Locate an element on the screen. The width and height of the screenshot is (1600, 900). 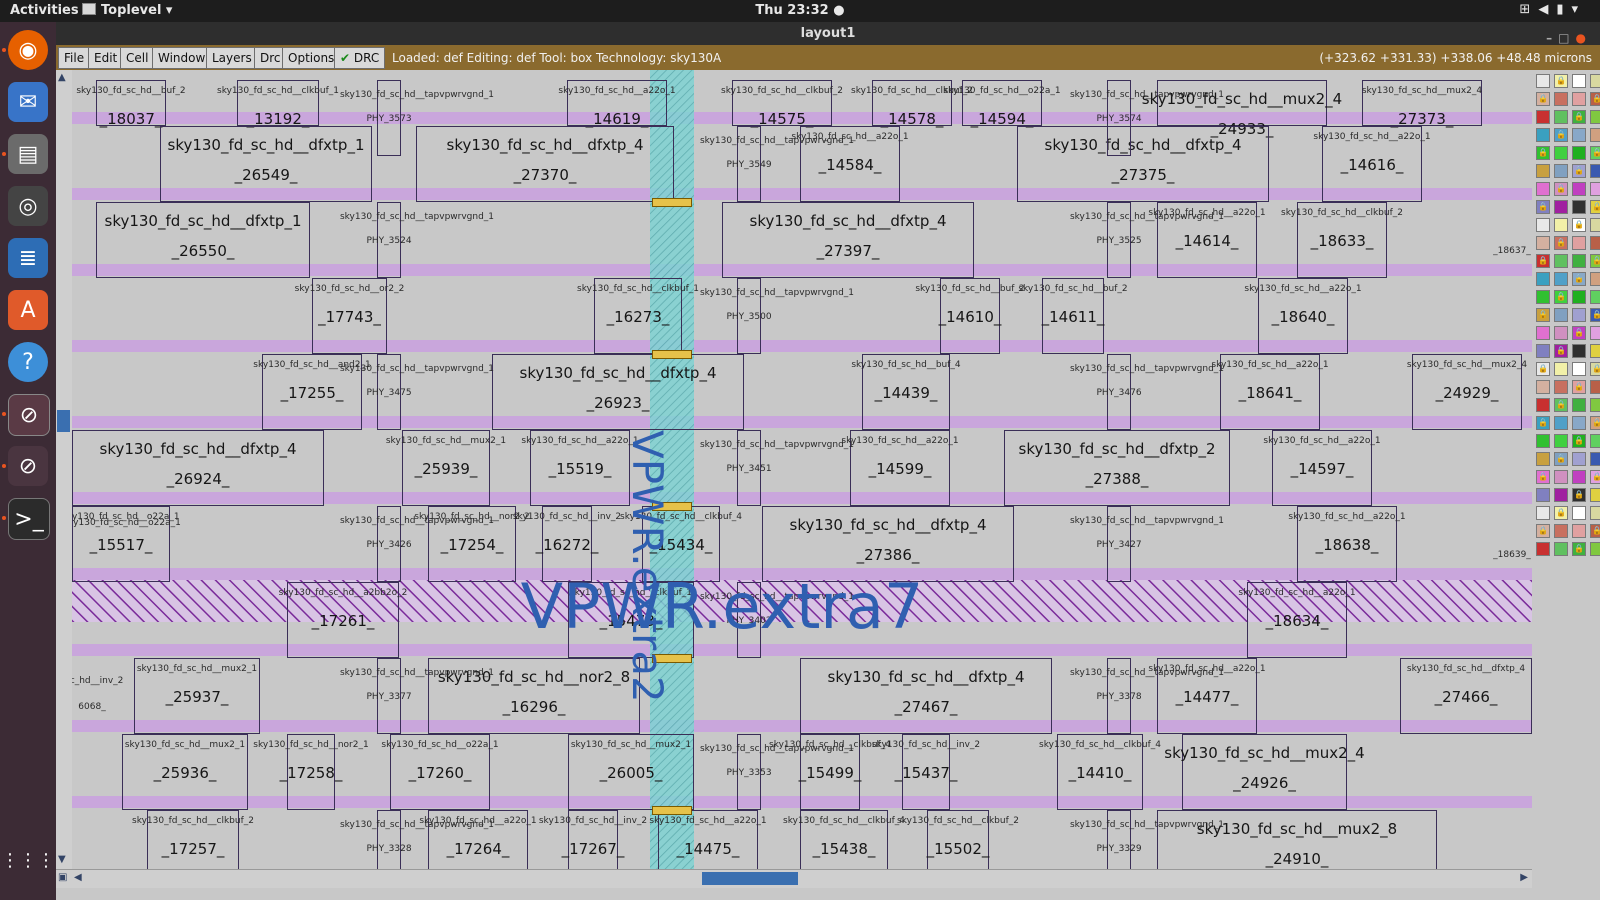
menu-options: Options is located at coordinates (311, 58).